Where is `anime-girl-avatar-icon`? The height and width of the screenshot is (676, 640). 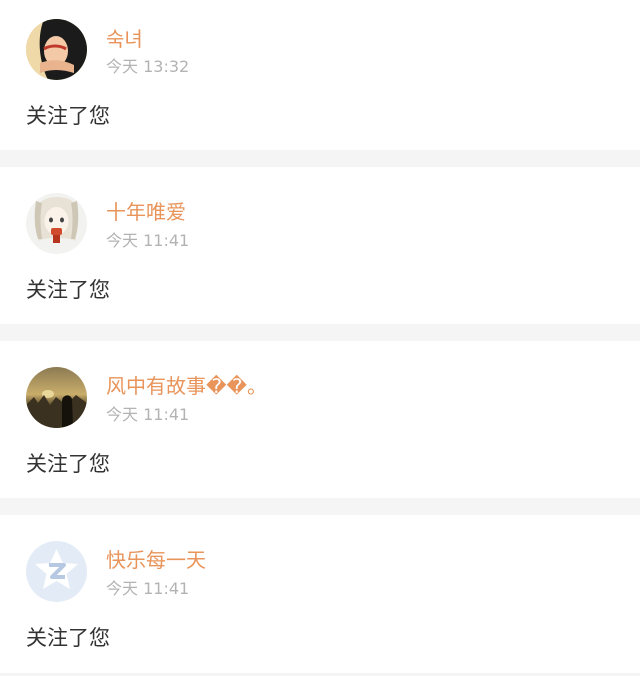 anime-girl-avatar-icon is located at coordinates (56, 223).